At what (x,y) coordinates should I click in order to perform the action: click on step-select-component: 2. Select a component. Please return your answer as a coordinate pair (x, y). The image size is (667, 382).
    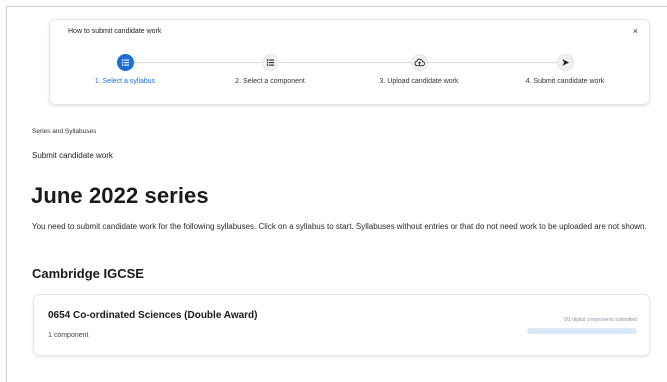
    Looking at the image, I should click on (270, 69).